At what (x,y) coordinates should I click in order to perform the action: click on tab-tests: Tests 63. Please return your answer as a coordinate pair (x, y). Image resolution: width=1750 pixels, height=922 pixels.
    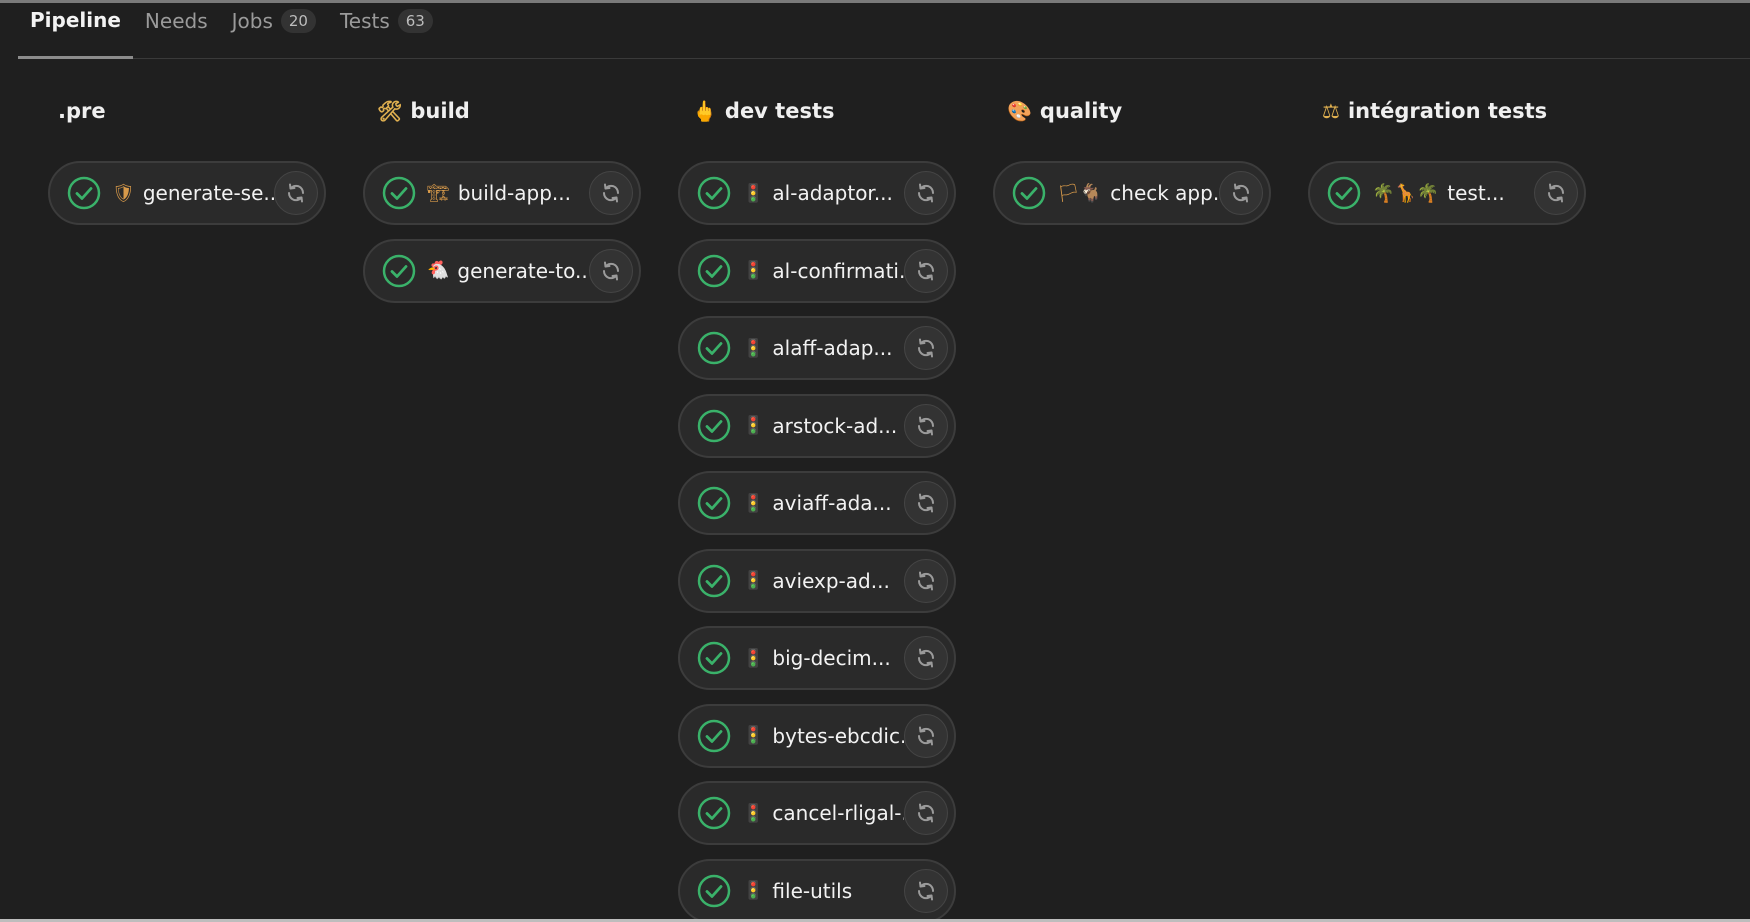
    Looking at the image, I should click on (386, 21).